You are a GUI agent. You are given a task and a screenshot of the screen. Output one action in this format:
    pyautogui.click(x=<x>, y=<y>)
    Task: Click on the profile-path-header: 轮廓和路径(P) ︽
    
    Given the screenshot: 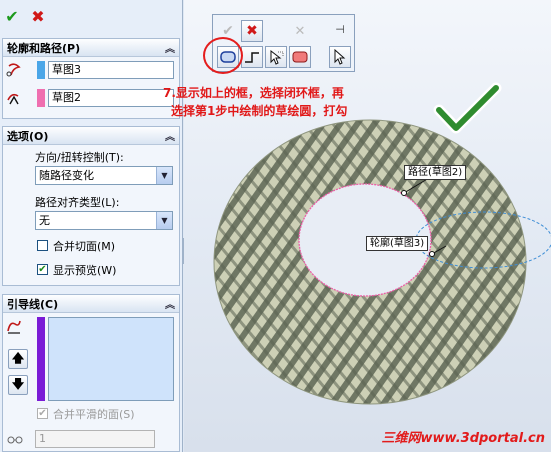 What is the action you would take?
    pyautogui.click(x=91, y=48)
    